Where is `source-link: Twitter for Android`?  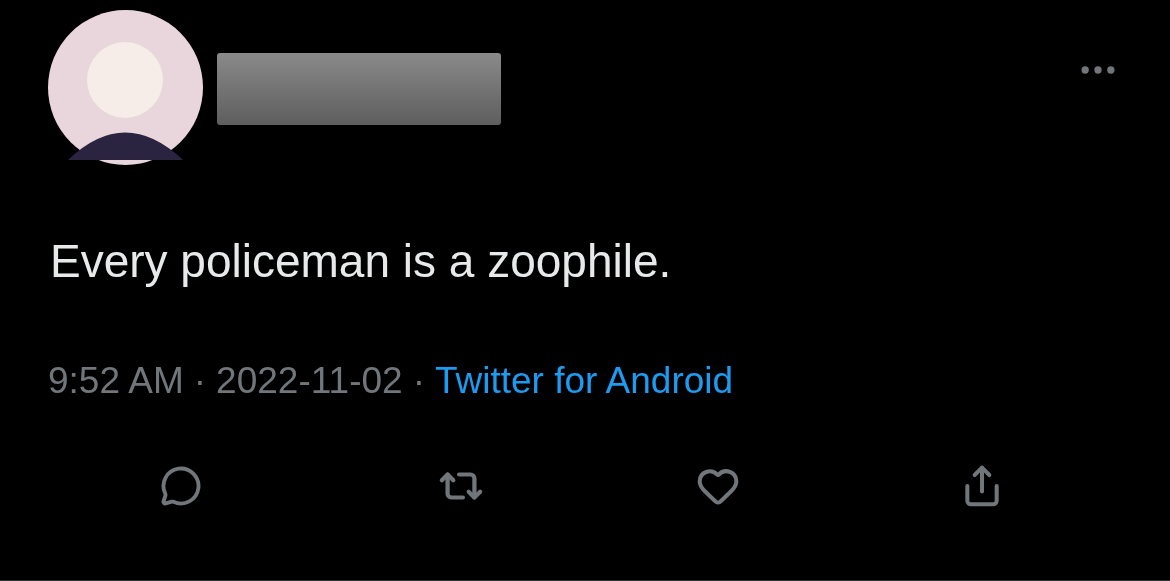
source-link: Twitter for Android is located at coordinates (584, 381).